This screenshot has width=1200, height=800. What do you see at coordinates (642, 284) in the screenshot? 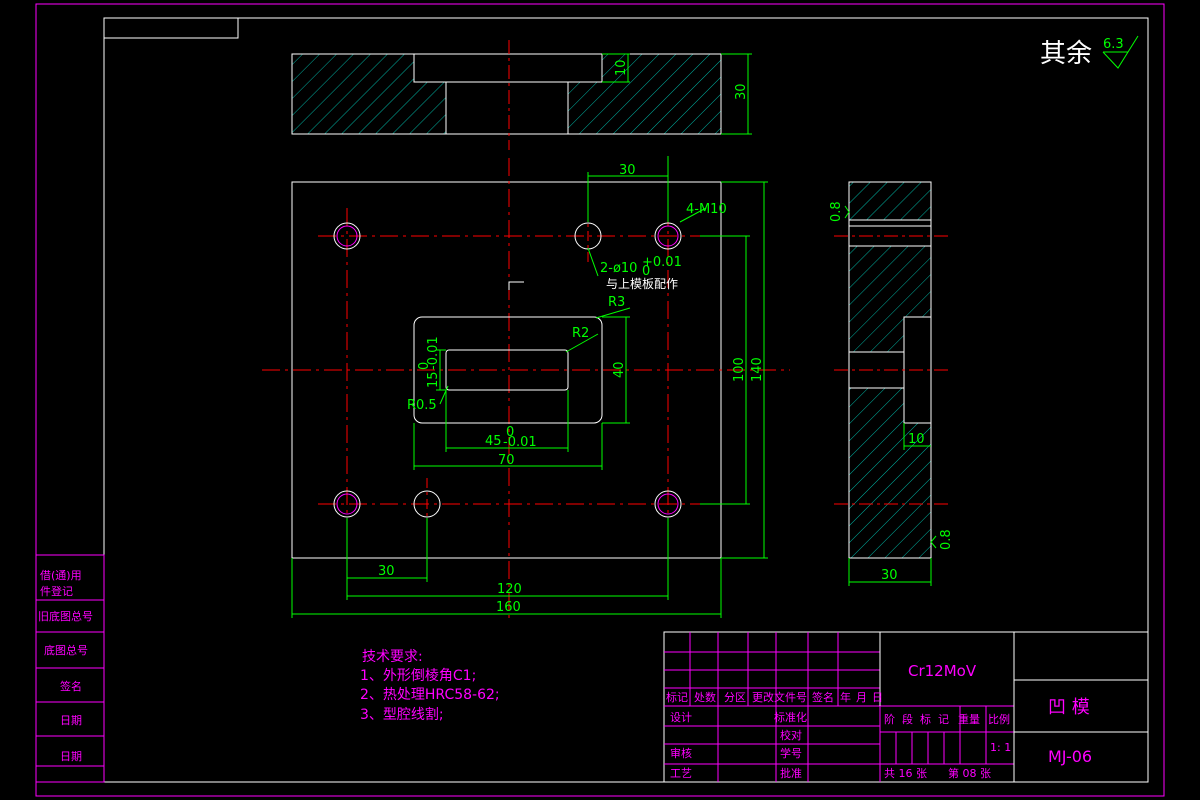
I see `label-dowel-note: 与上模板配作` at bounding box center [642, 284].